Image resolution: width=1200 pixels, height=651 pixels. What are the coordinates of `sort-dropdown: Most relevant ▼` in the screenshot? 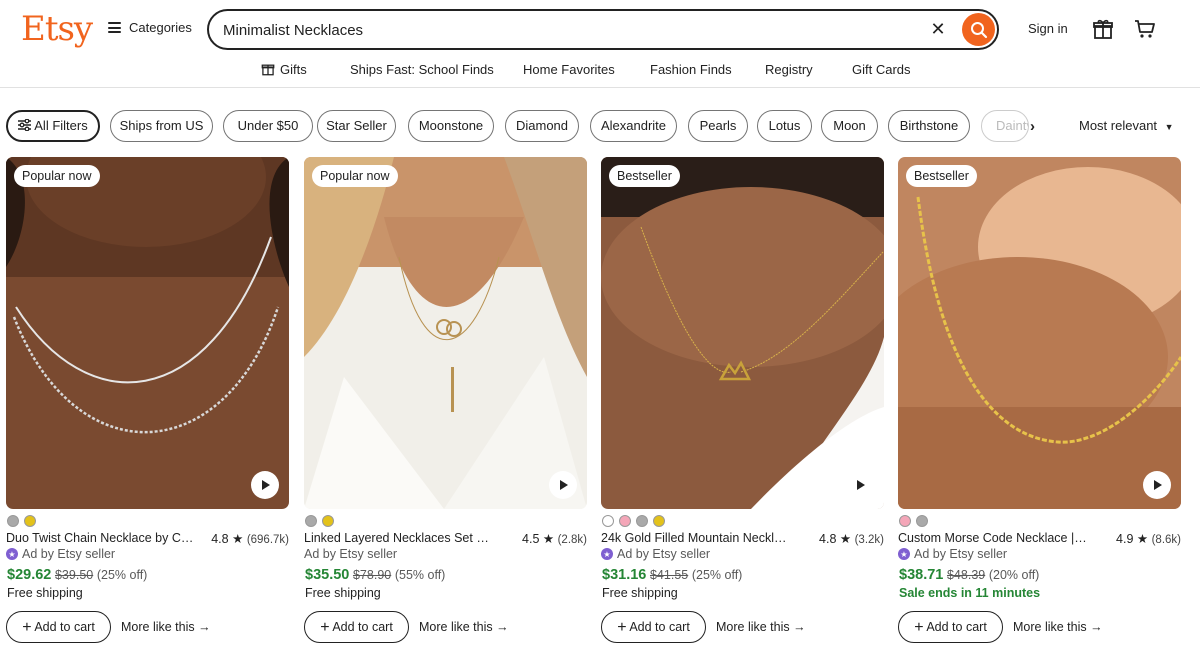 It's located at (1126, 125).